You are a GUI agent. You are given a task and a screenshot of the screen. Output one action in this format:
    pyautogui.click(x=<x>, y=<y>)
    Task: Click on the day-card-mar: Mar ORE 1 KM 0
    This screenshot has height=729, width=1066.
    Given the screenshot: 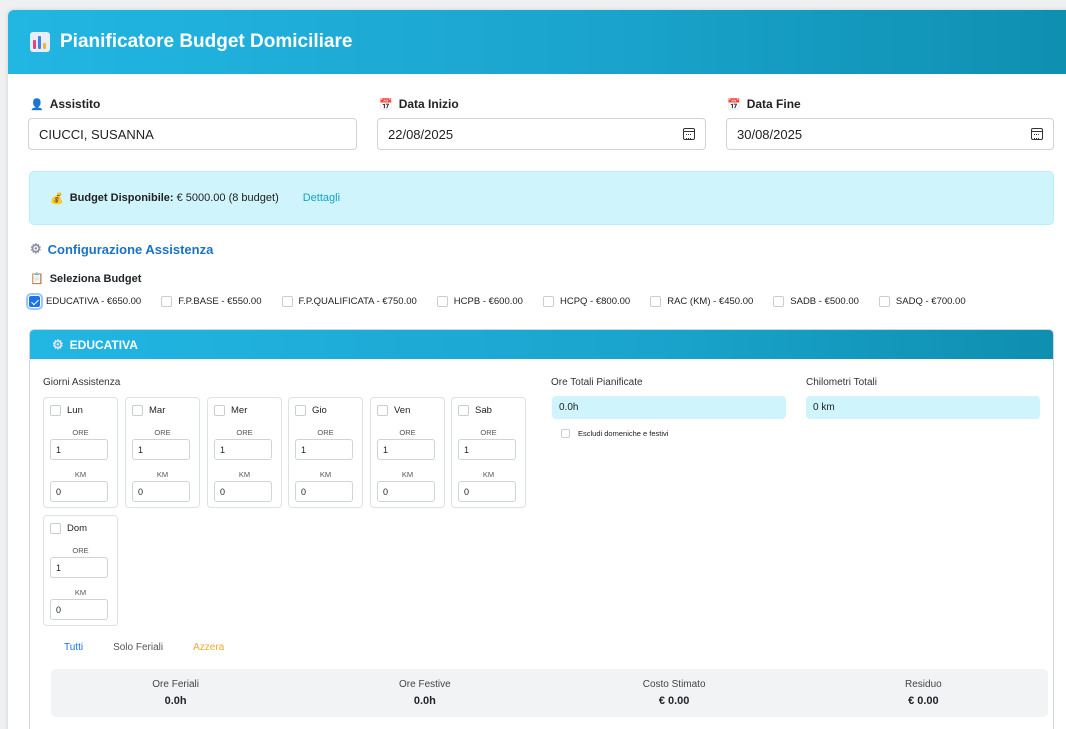 What is the action you would take?
    pyautogui.click(x=162, y=452)
    